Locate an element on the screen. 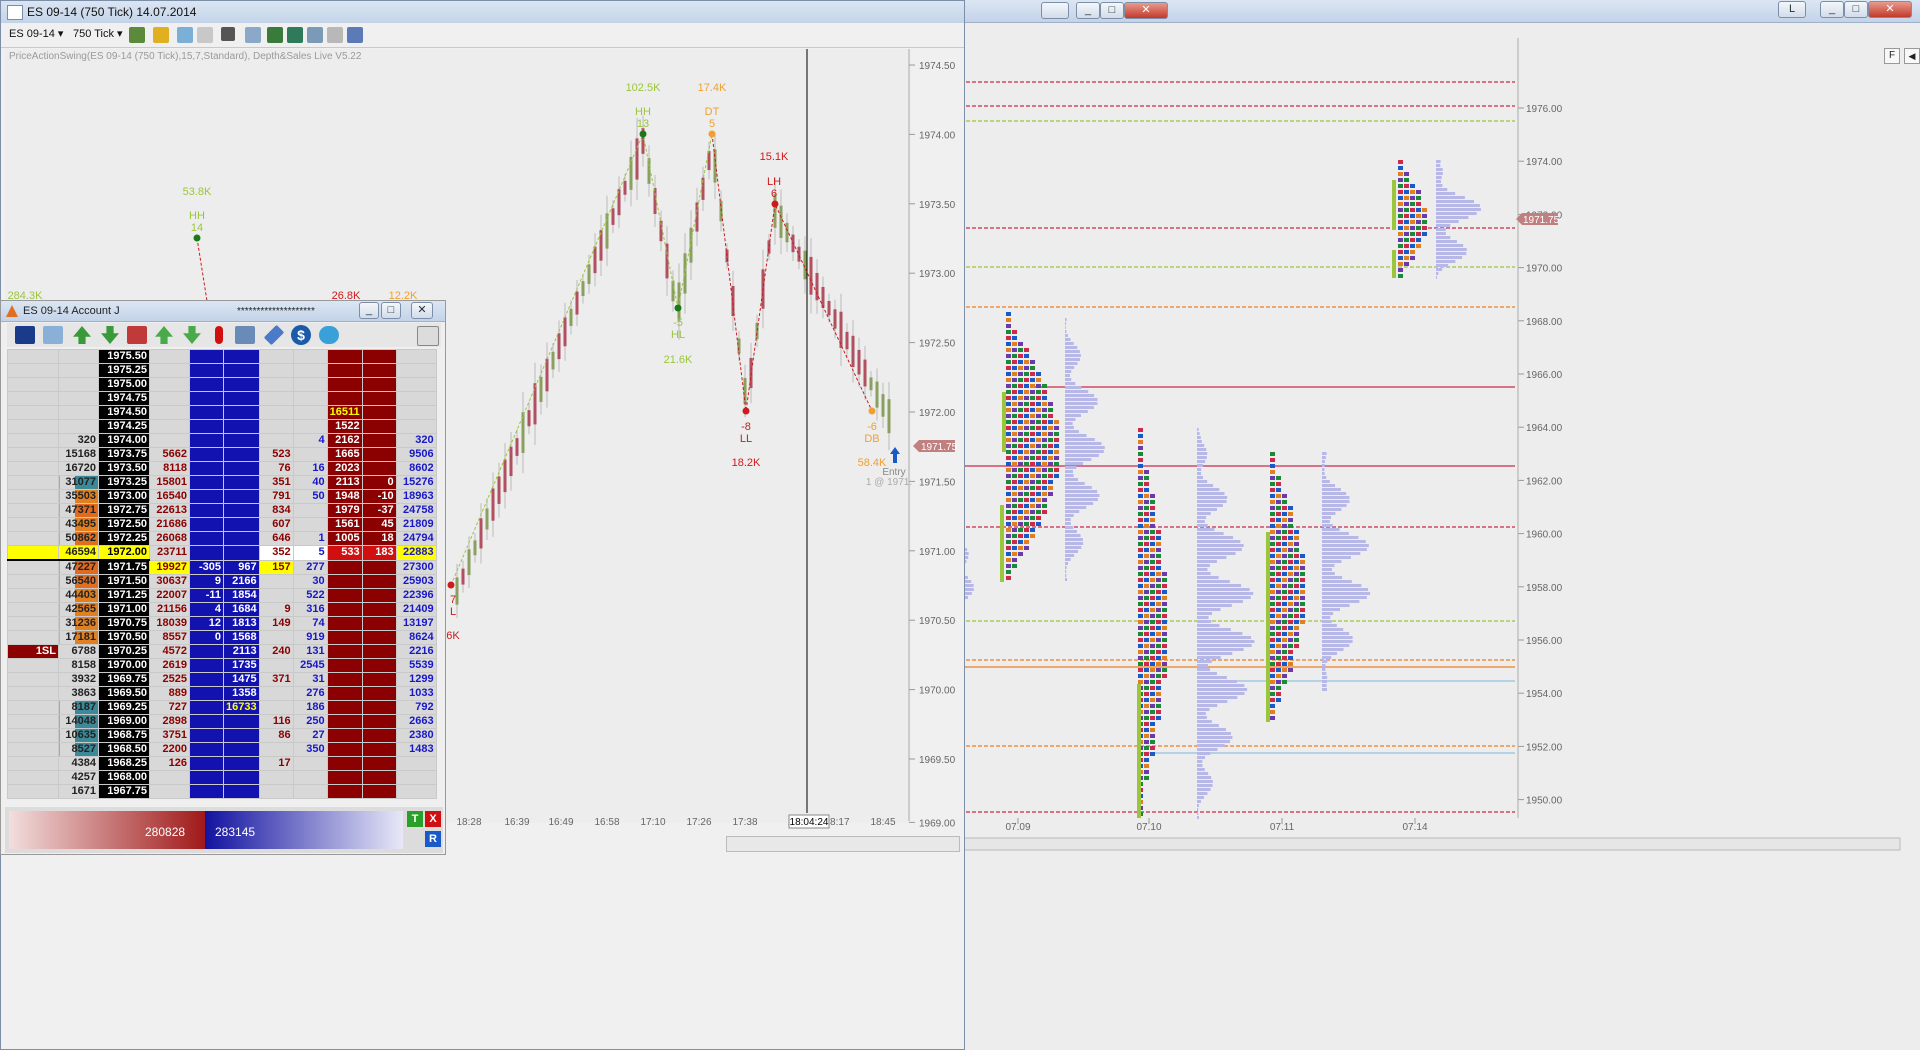 Image resolution: width=1920 pixels, height=1050 pixels. dom-cell-ask: 1005 is located at coordinates (344, 538).